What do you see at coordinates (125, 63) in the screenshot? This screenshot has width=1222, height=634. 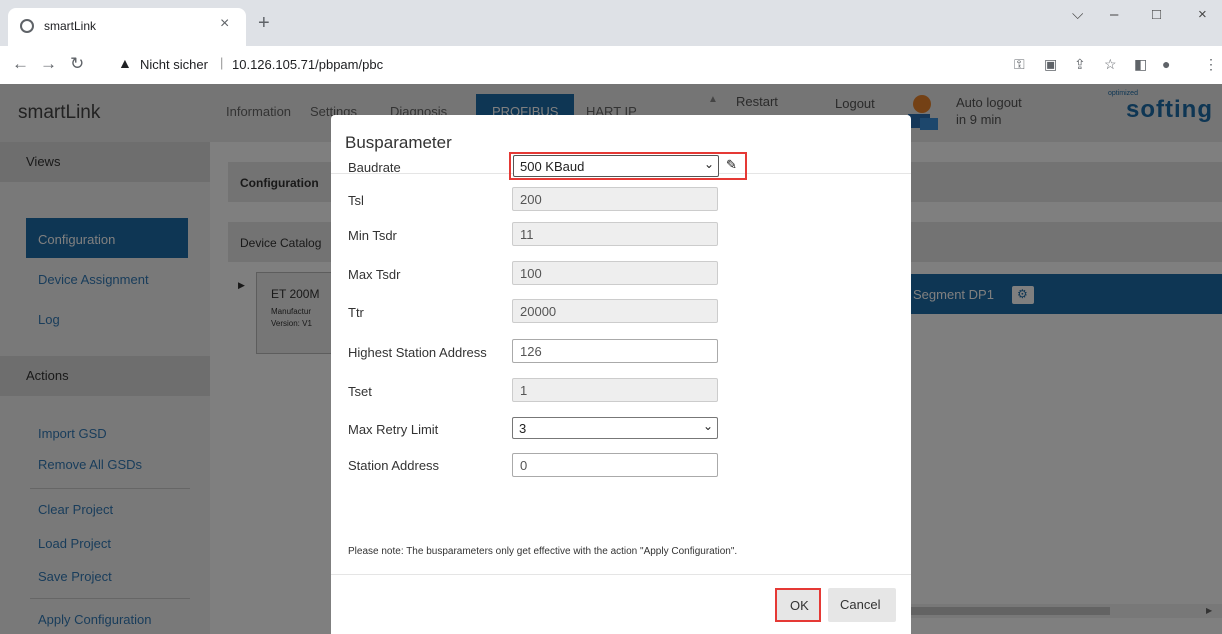 I see `warning-icon: ▲` at bounding box center [125, 63].